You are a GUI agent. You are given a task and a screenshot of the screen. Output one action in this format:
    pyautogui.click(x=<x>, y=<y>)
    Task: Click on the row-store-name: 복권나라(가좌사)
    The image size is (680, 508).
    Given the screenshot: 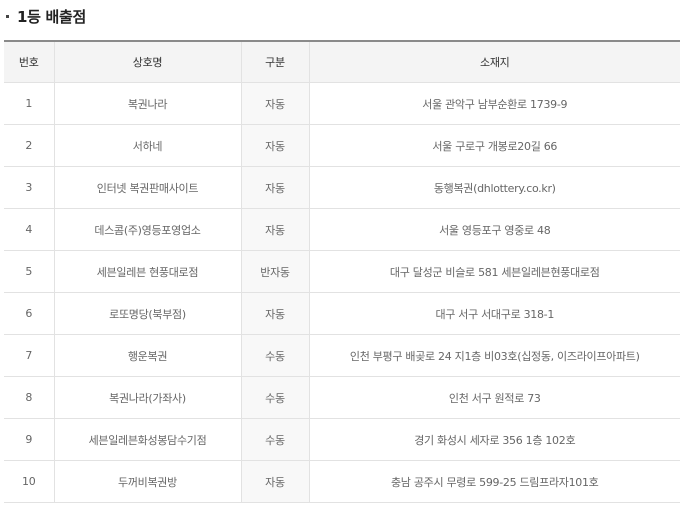 What is the action you would take?
    pyautogui.click(x=147, y=397)
    